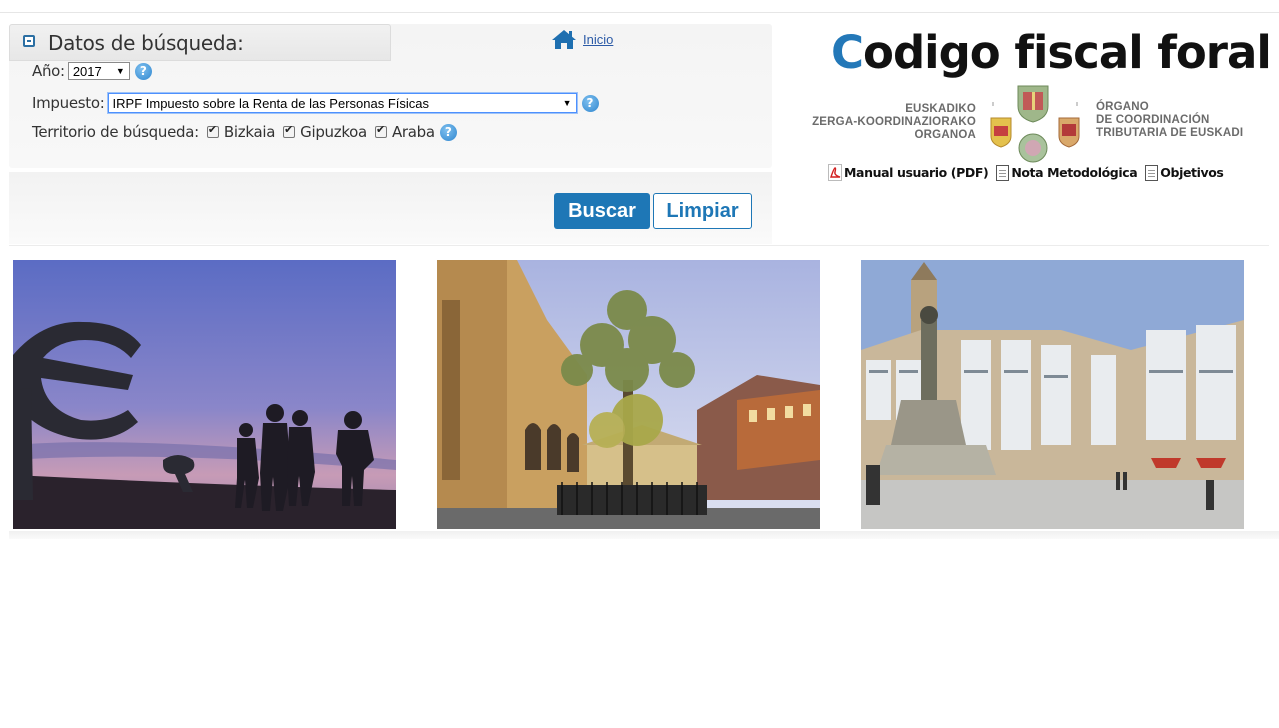  I want to click on year-help-icon: ?, so click(143, 71).